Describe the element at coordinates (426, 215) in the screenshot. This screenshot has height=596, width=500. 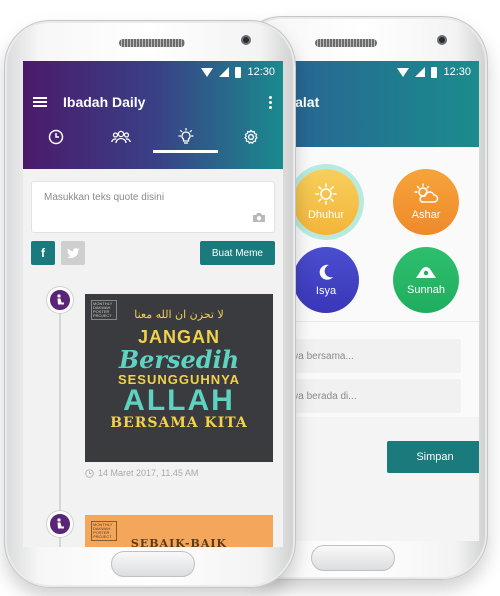
I see `prayer-label: Ashar` at that location.